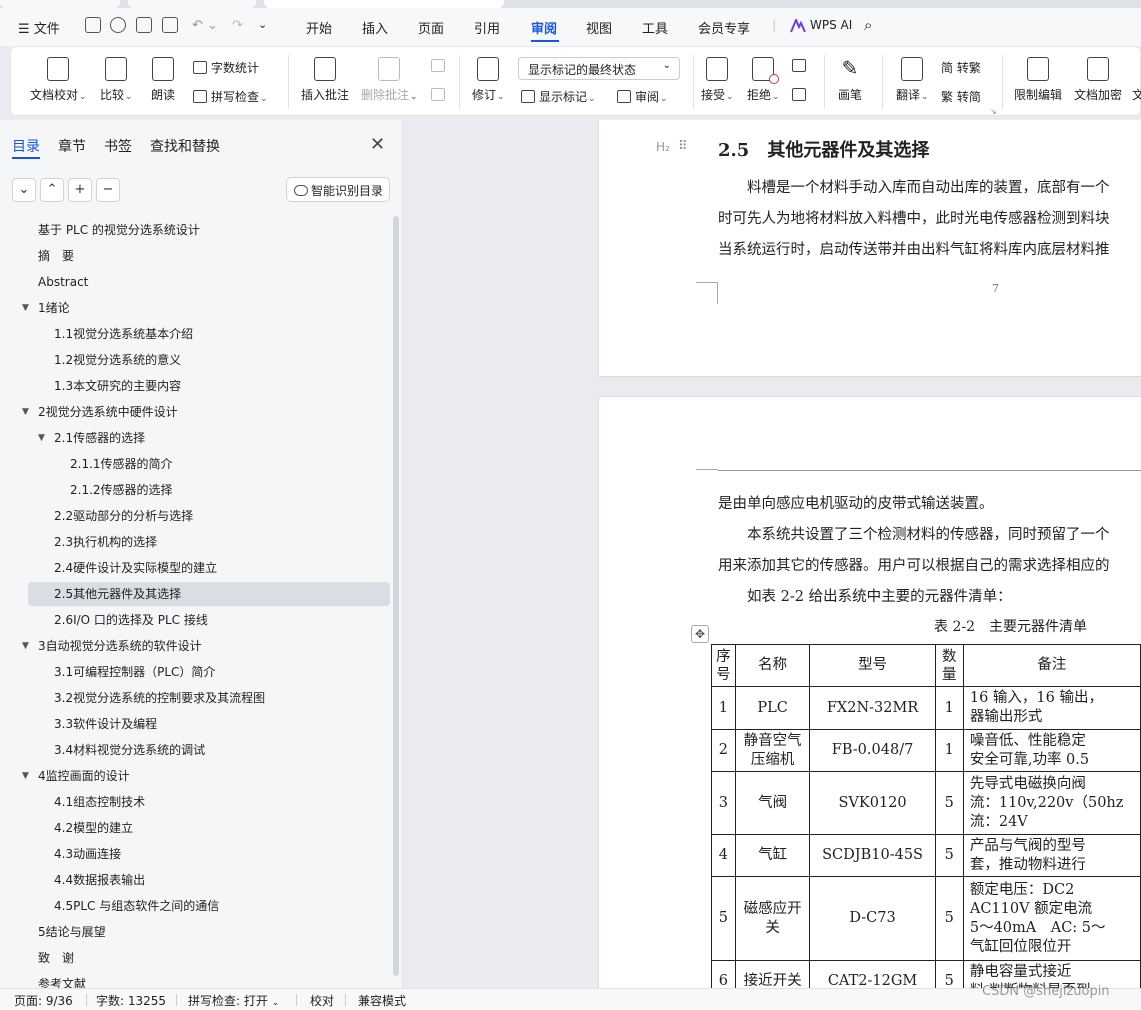  What do you see at coordinates (682, 146) in the screenshot?
I see `drag-handle-icon: ⠿` at bounding box center [682, 146].